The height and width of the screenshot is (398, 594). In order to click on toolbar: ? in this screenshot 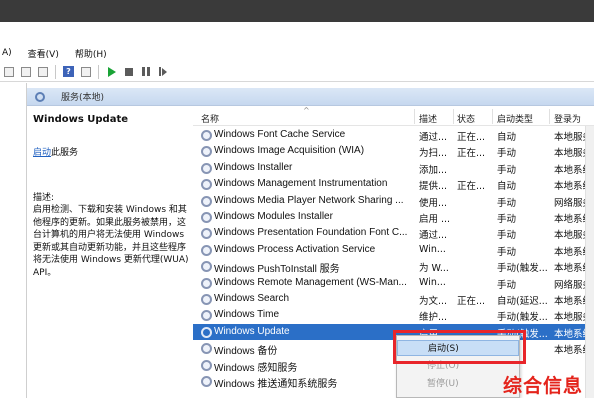, I will do `click(297, 72)`.